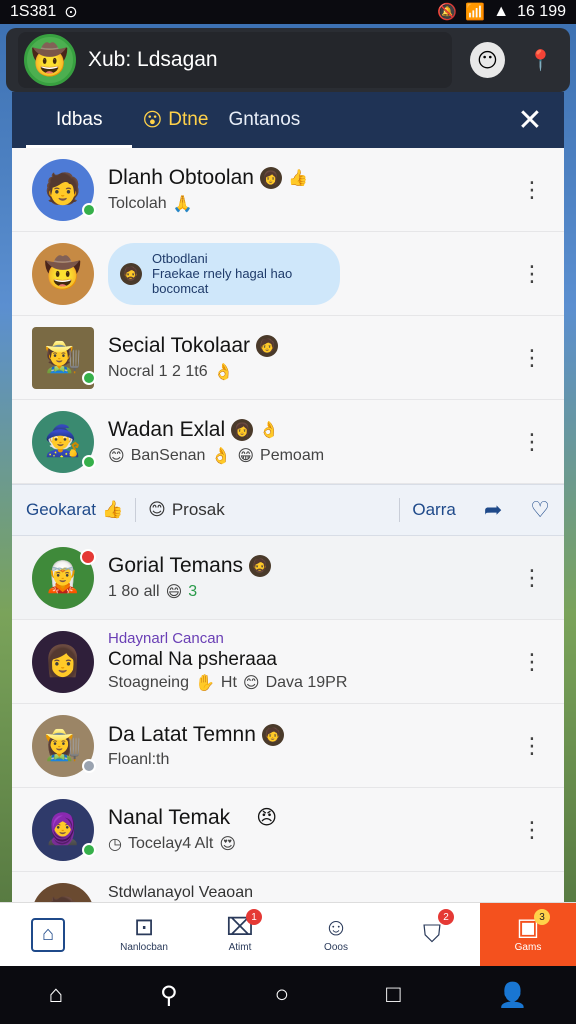 The width and height of the screenshot is (576, 1024). Describe the element at coordinates (169, 817) in the screenshot. I see `contact-name: Nanal Temak` at that location.